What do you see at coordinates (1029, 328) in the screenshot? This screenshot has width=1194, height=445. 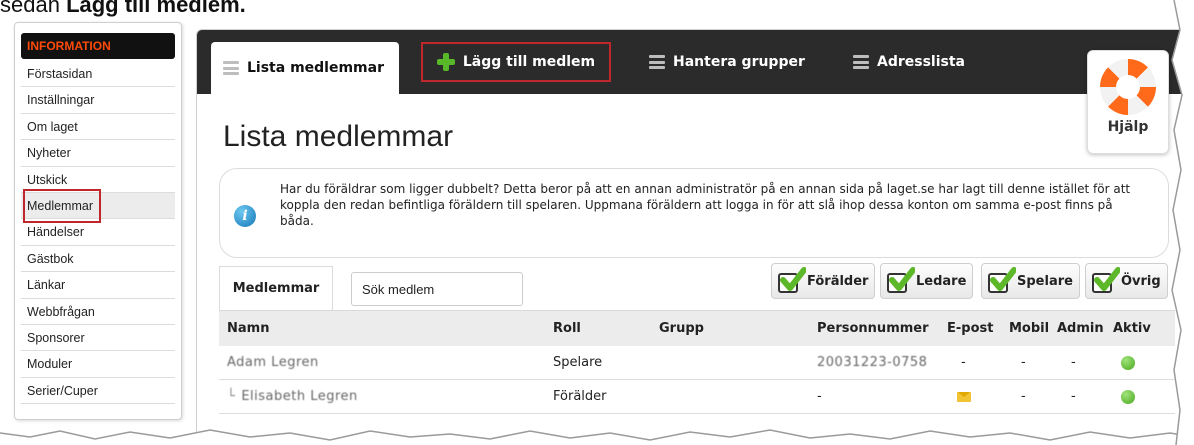 I see `col-header-mobil: Mobil` at bounding box center [1029, 328].